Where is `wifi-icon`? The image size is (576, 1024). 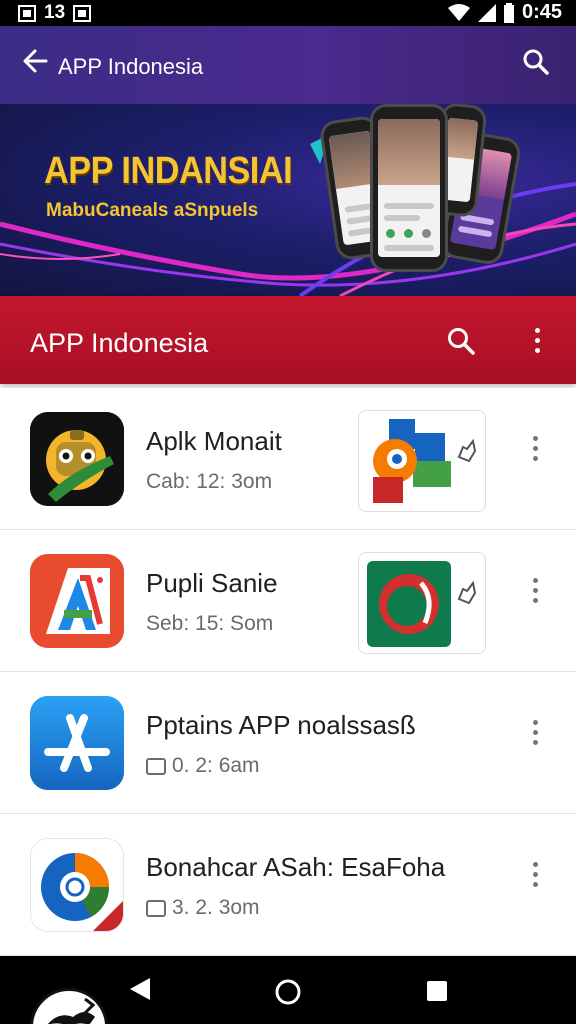
wifi-icon is located at coordinates (458, 12).